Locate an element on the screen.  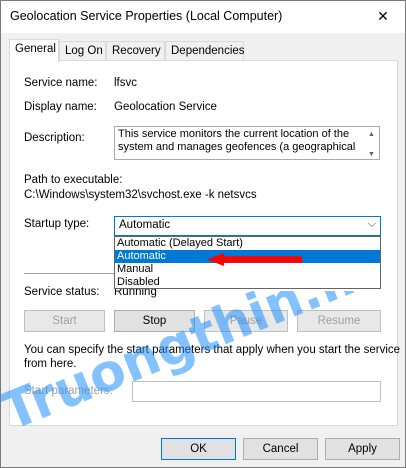
resume-button: Resume is located at coordinates (339, 321).